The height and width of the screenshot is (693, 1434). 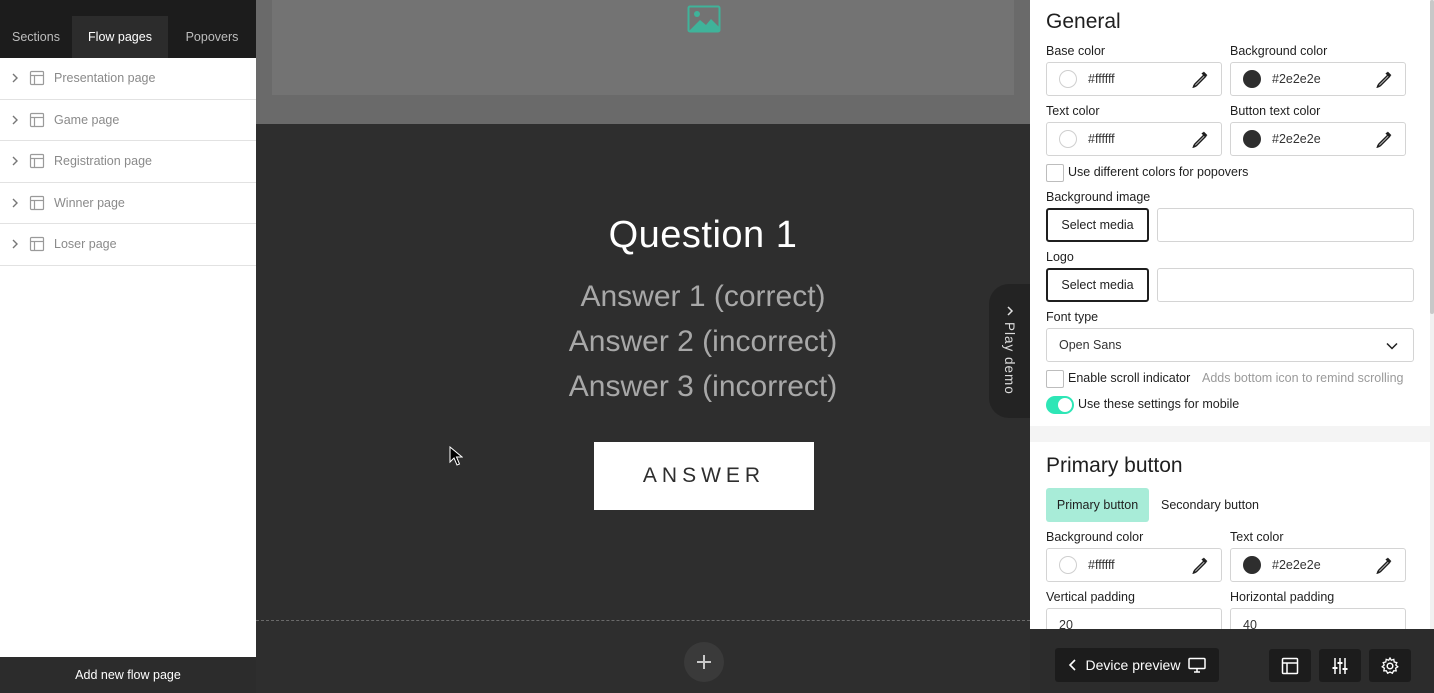 I want to click on page-item-label: Loser page, so click(x=85, y=244).